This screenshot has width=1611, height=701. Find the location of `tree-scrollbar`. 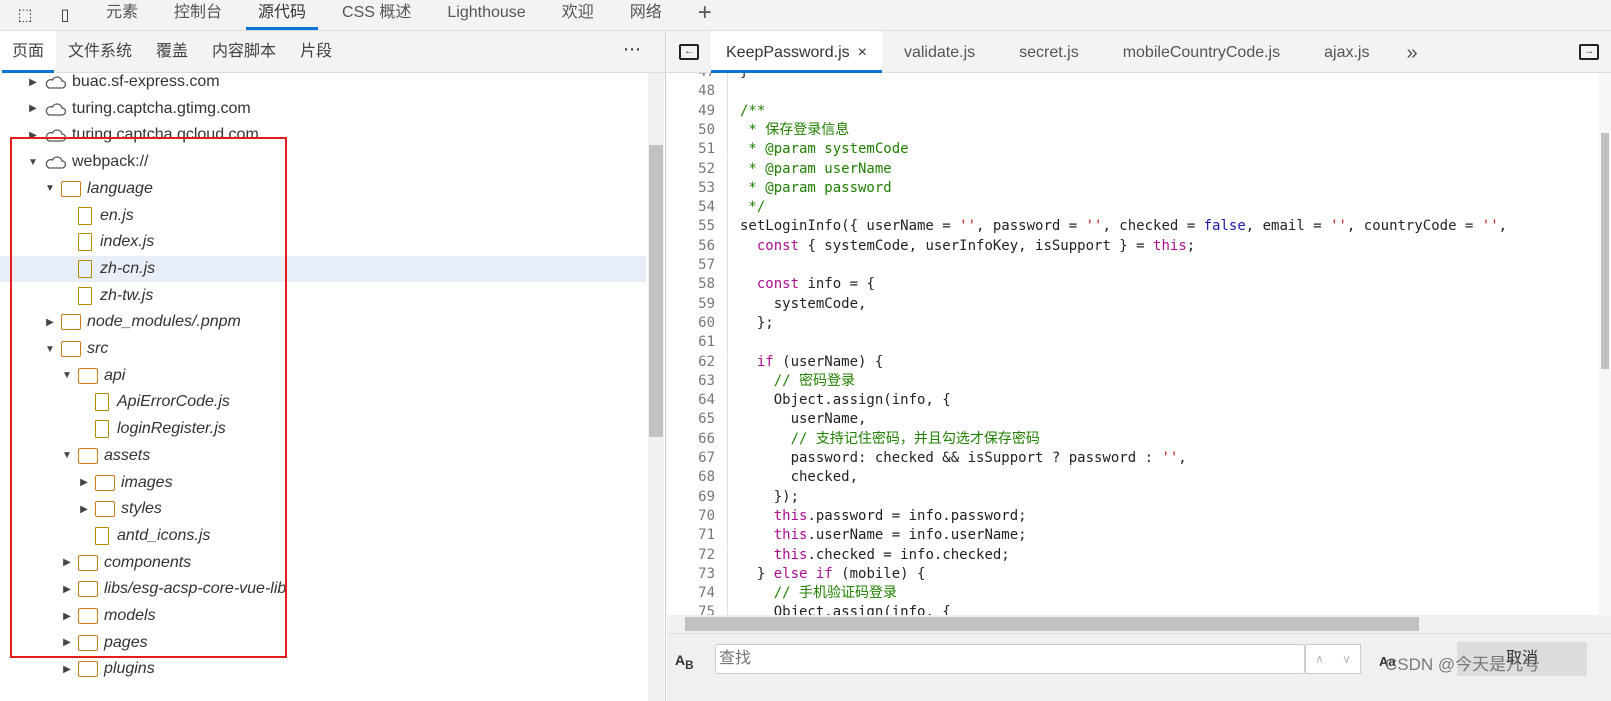

tree-scrollbar is located at coordinates (656, 387).